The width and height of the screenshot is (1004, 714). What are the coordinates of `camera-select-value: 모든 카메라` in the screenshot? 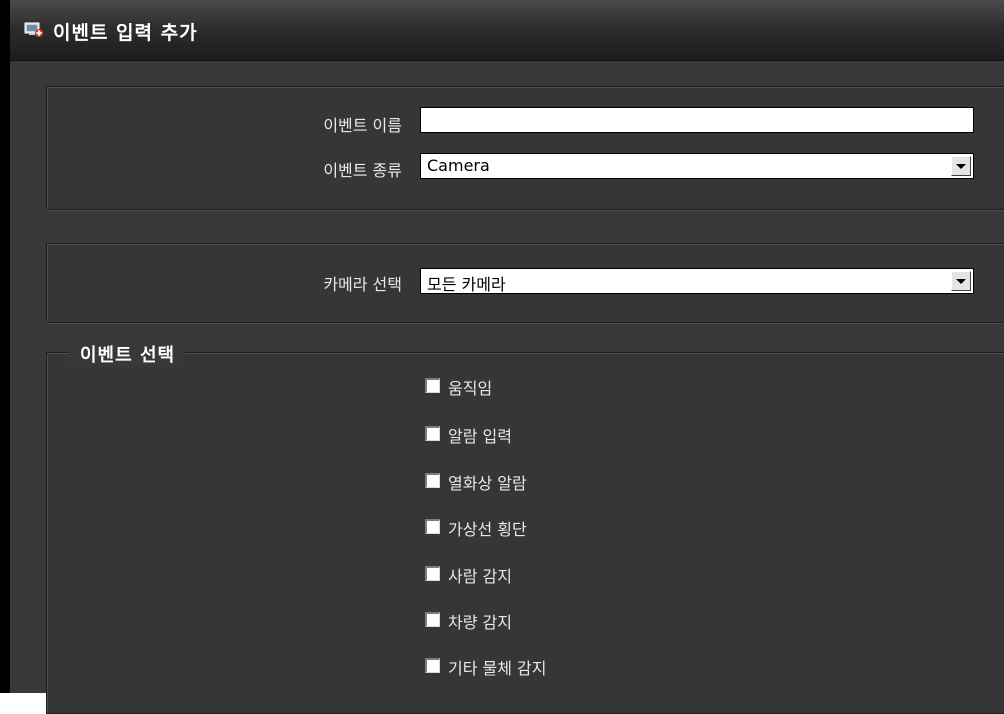 It's located at (466, 284).